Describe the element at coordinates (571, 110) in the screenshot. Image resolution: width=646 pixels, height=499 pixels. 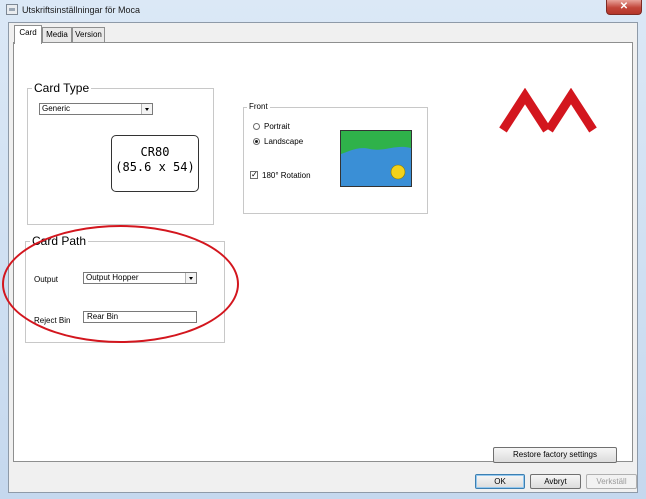
I see `logo-stroke-right` at that location.